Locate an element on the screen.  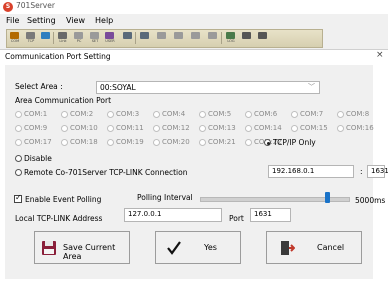
link-icon is located at coordinates (62, 35).